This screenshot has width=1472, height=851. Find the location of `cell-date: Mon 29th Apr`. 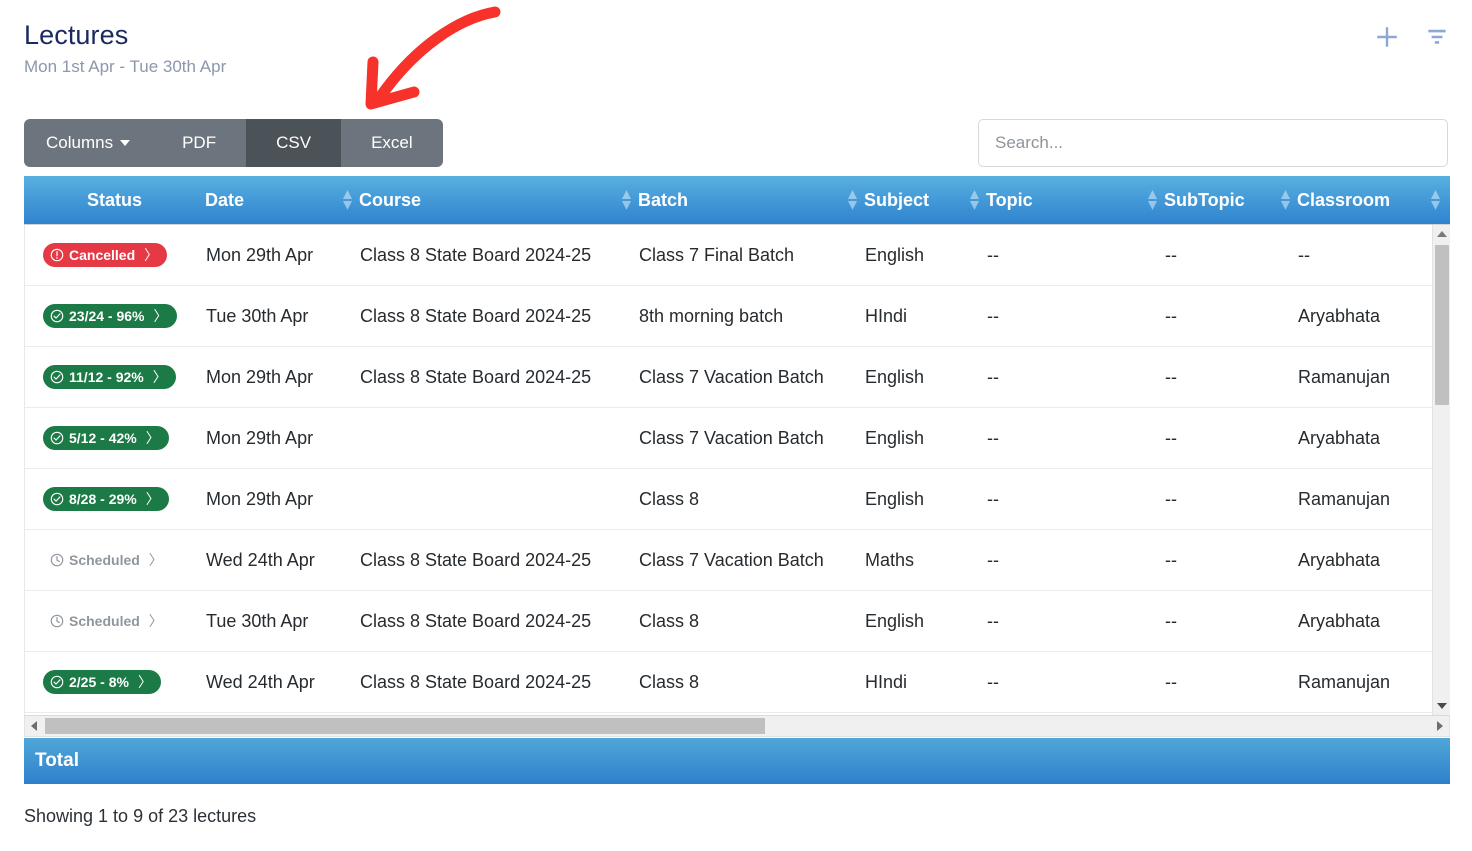

cell-date: Mon 29th Apr is located at coordinates (260, 254).